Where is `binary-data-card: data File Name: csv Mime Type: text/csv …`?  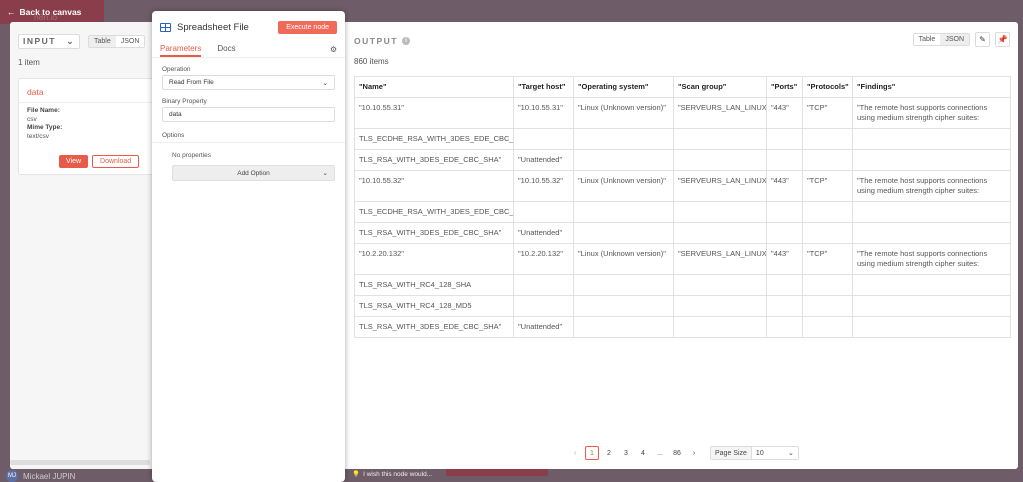 binary-data-card: data File Name: csv Mime Type: text/csv … is located at coordinates (88, 126).